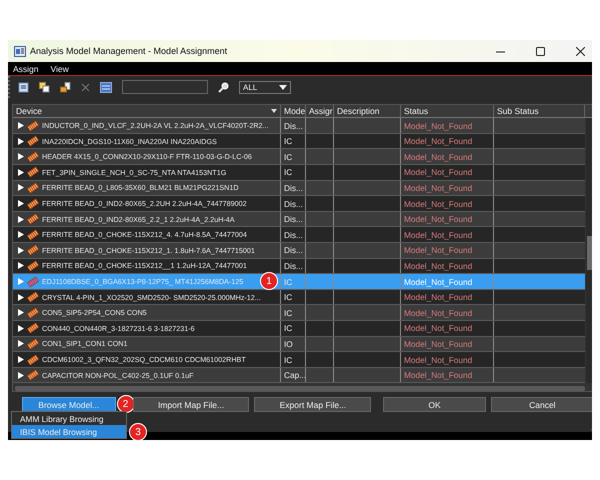 The image size is (600, 480). What do you see at coordinates (367, 111) in the screenshot?
I see `column-header: Description` at bounding box center [367, 111].